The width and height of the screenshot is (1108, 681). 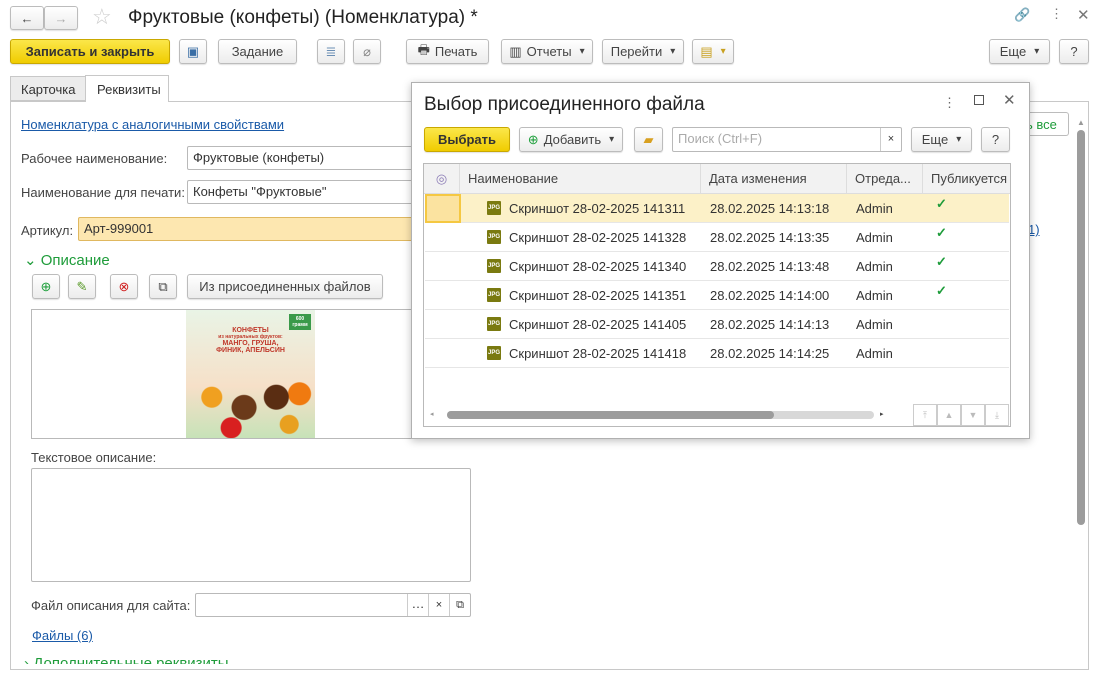 I want to click on create-on-basis-button: ▤, so click(x=713, y=51).